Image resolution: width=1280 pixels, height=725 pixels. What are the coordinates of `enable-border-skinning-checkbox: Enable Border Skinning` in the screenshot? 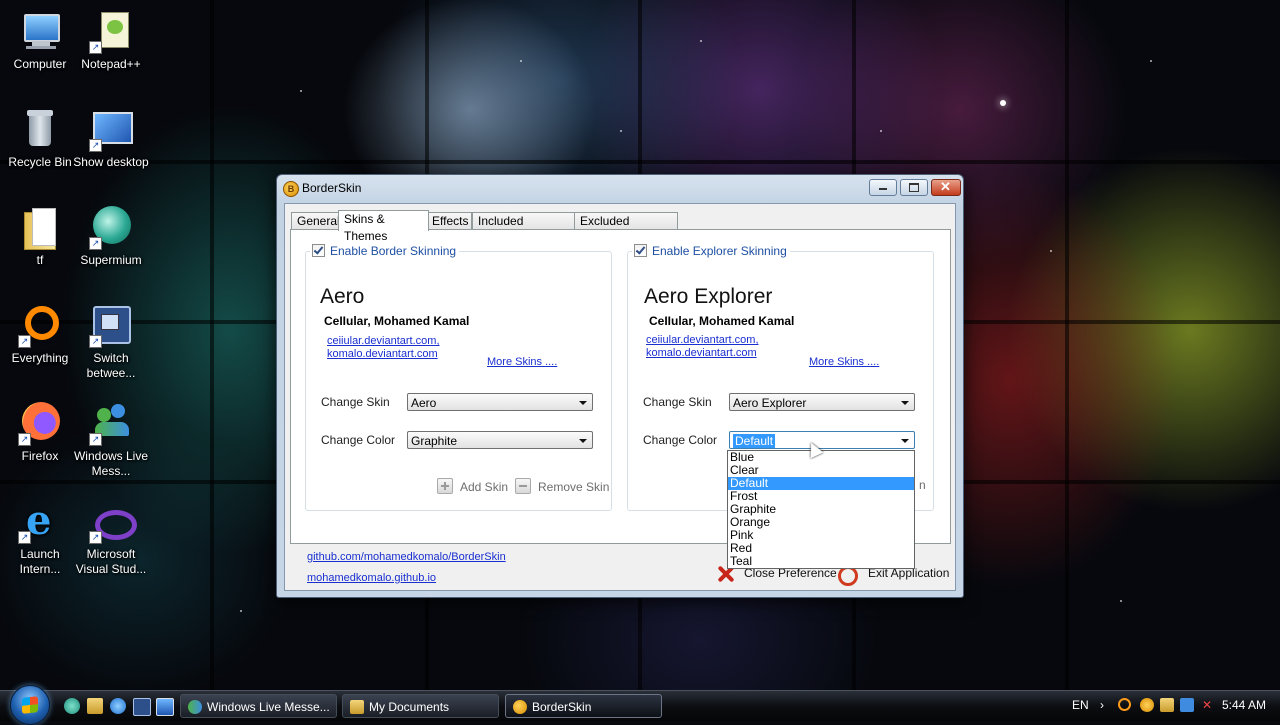 It's located at (385, 251).